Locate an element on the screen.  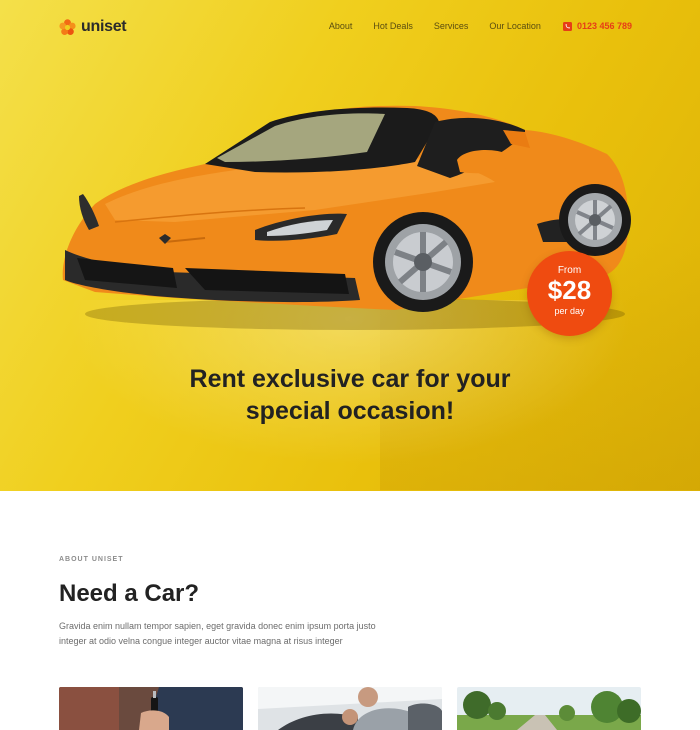
nav-link-our-location: Our Location is located at coordinates (515, 26).